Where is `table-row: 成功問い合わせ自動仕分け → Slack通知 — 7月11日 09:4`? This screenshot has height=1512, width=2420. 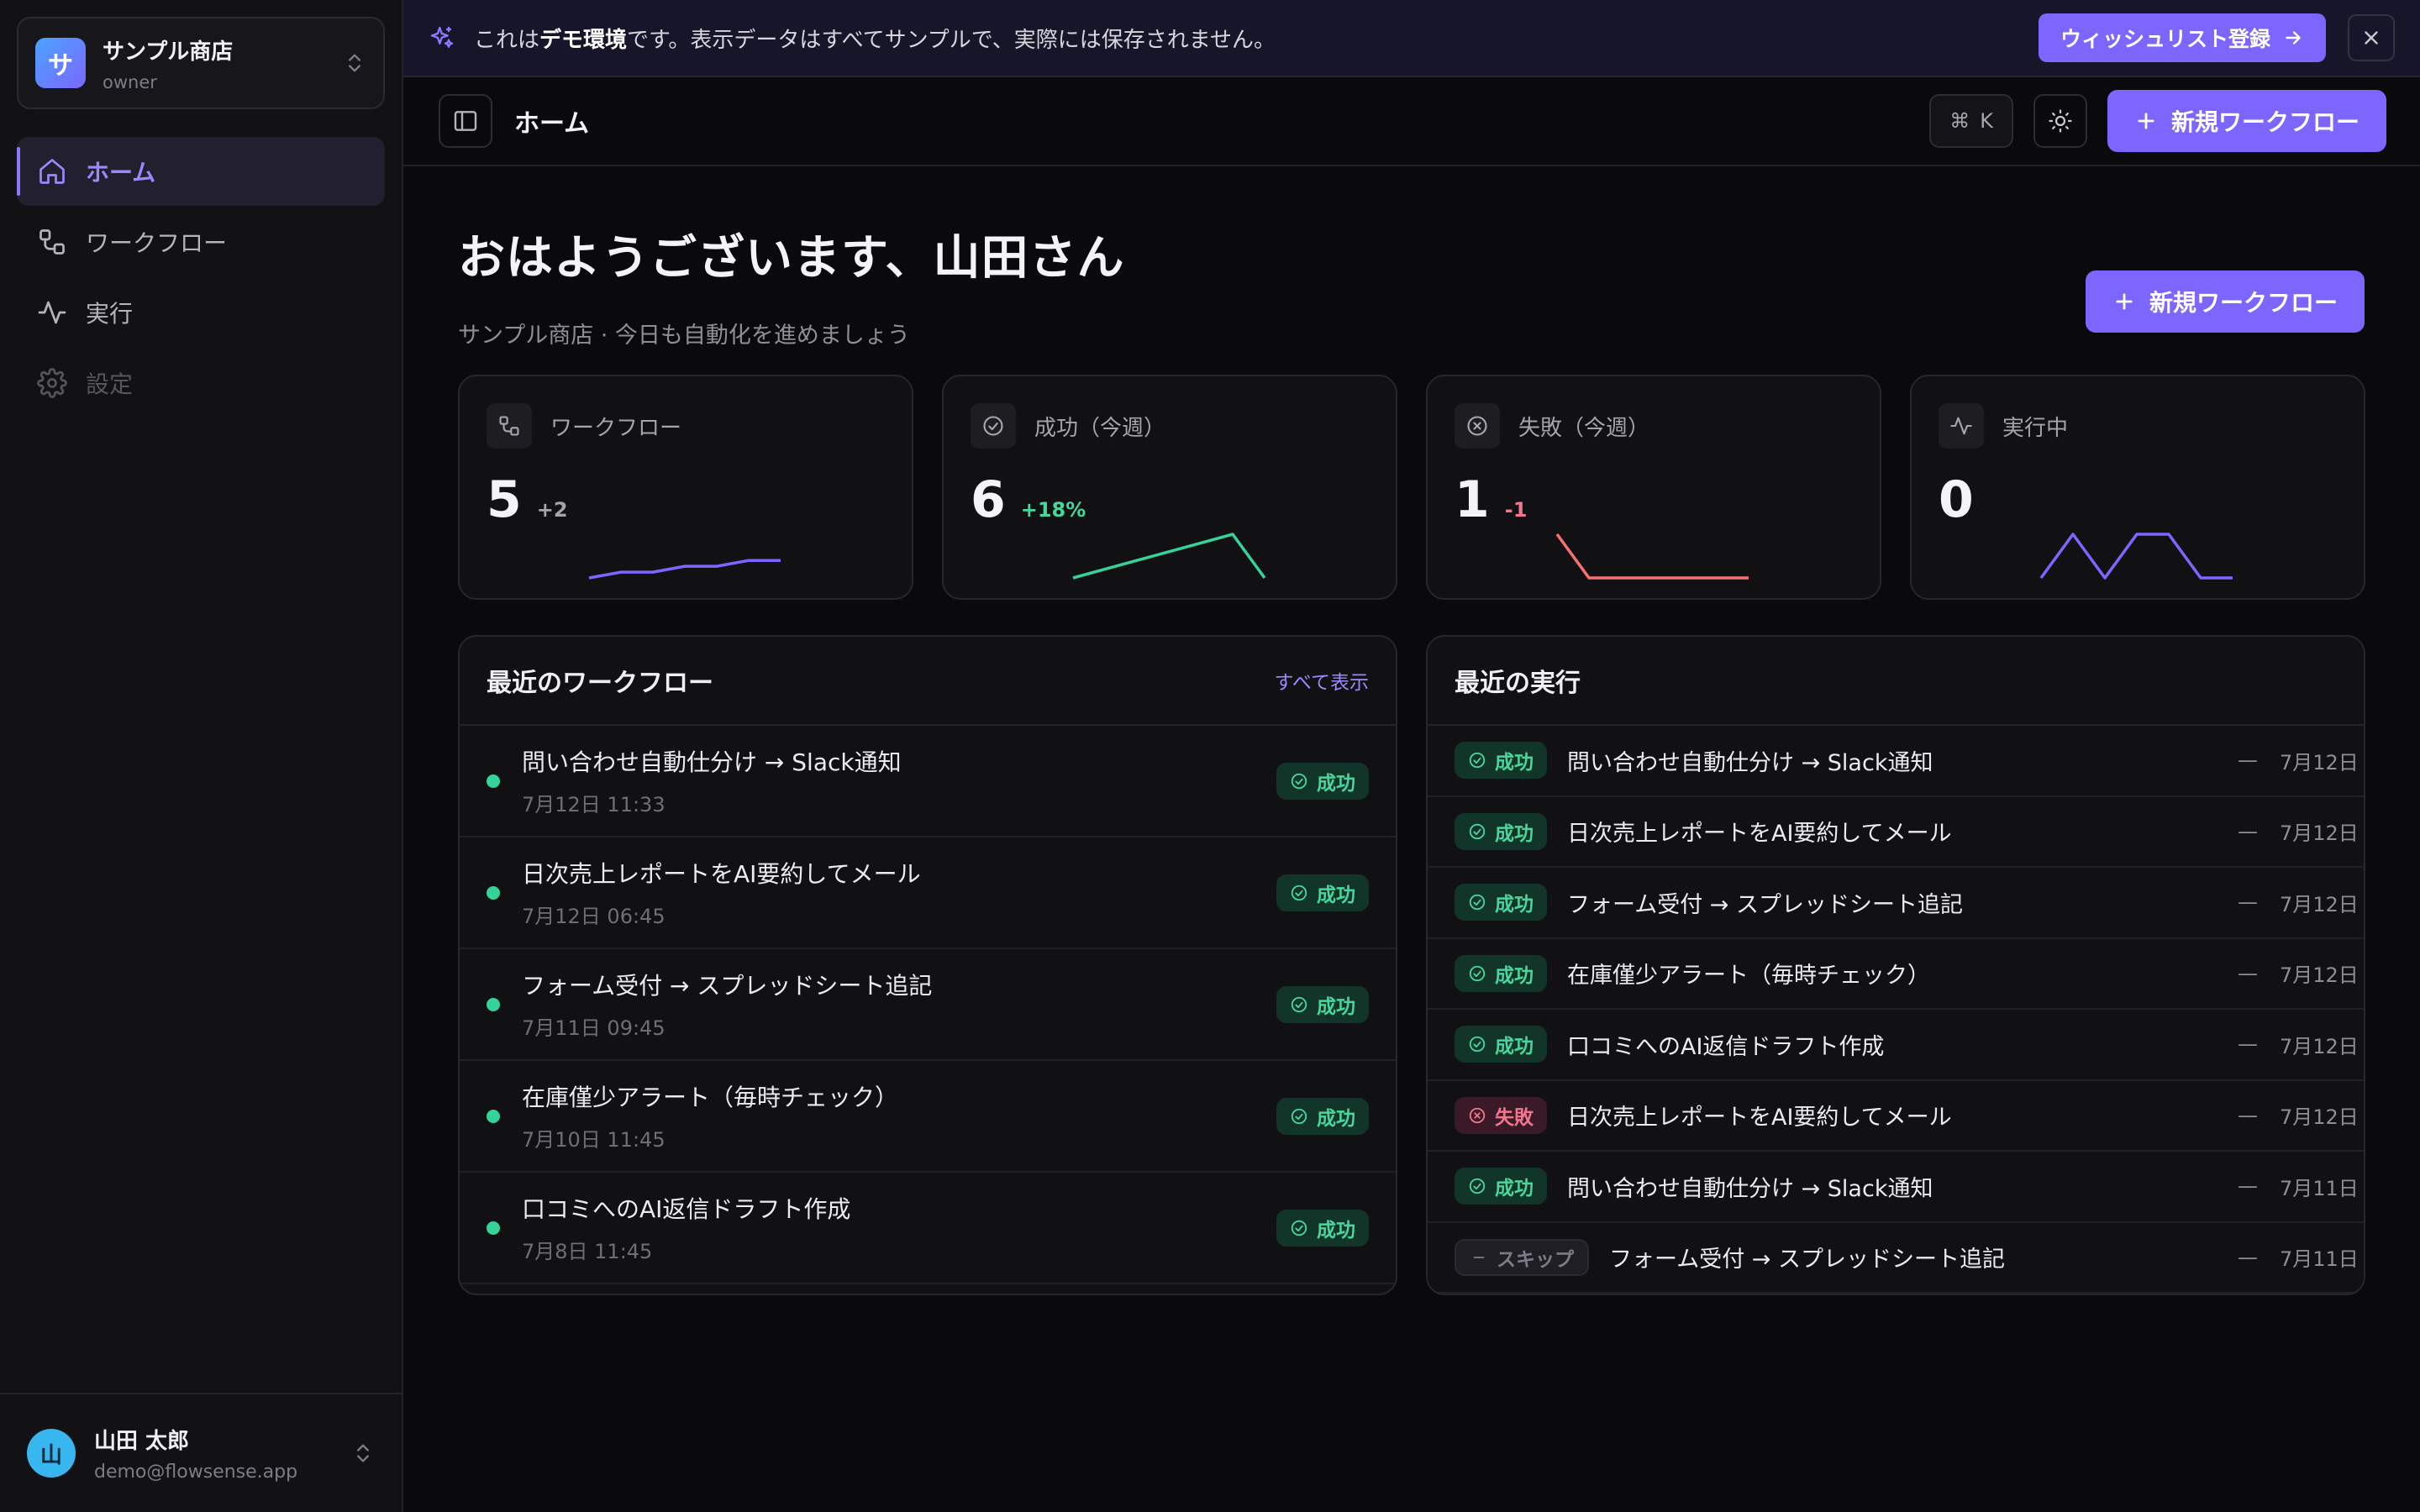 table-row: 成功問い合わせ自動仕分け → Slack通知 — 7月11日 09:4 is located at coordinates (1896, 1187).